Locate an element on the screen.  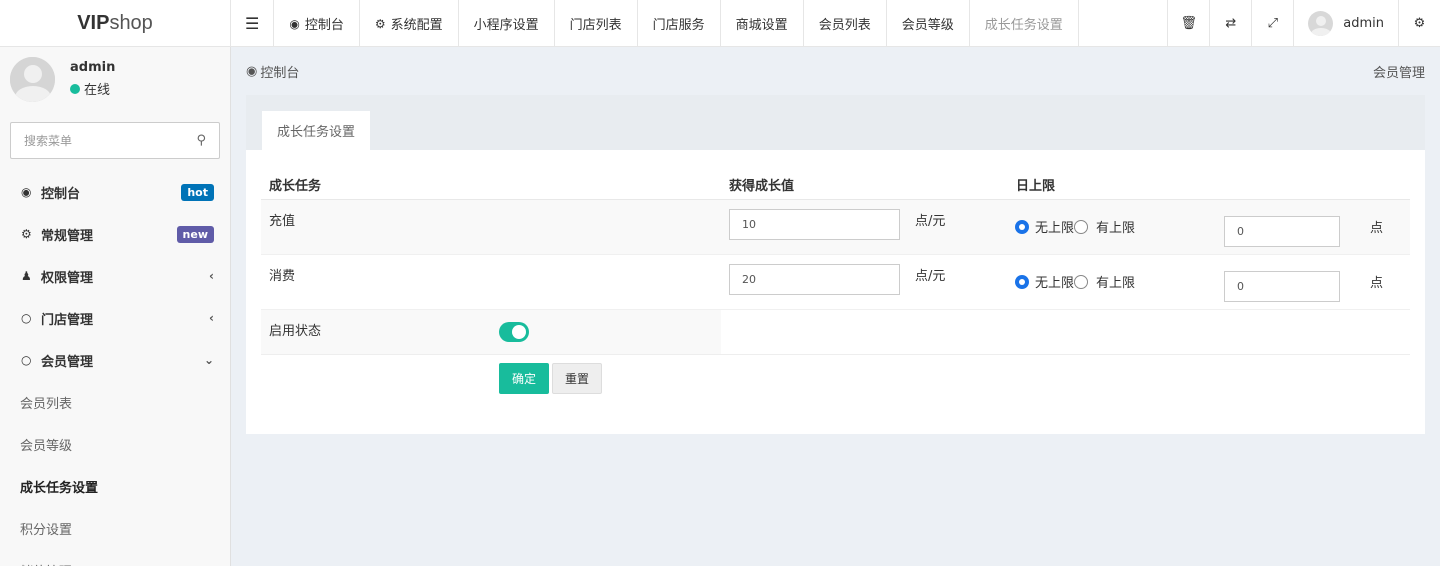
header-user-menu: admin is located at coordinates (1345, 23).